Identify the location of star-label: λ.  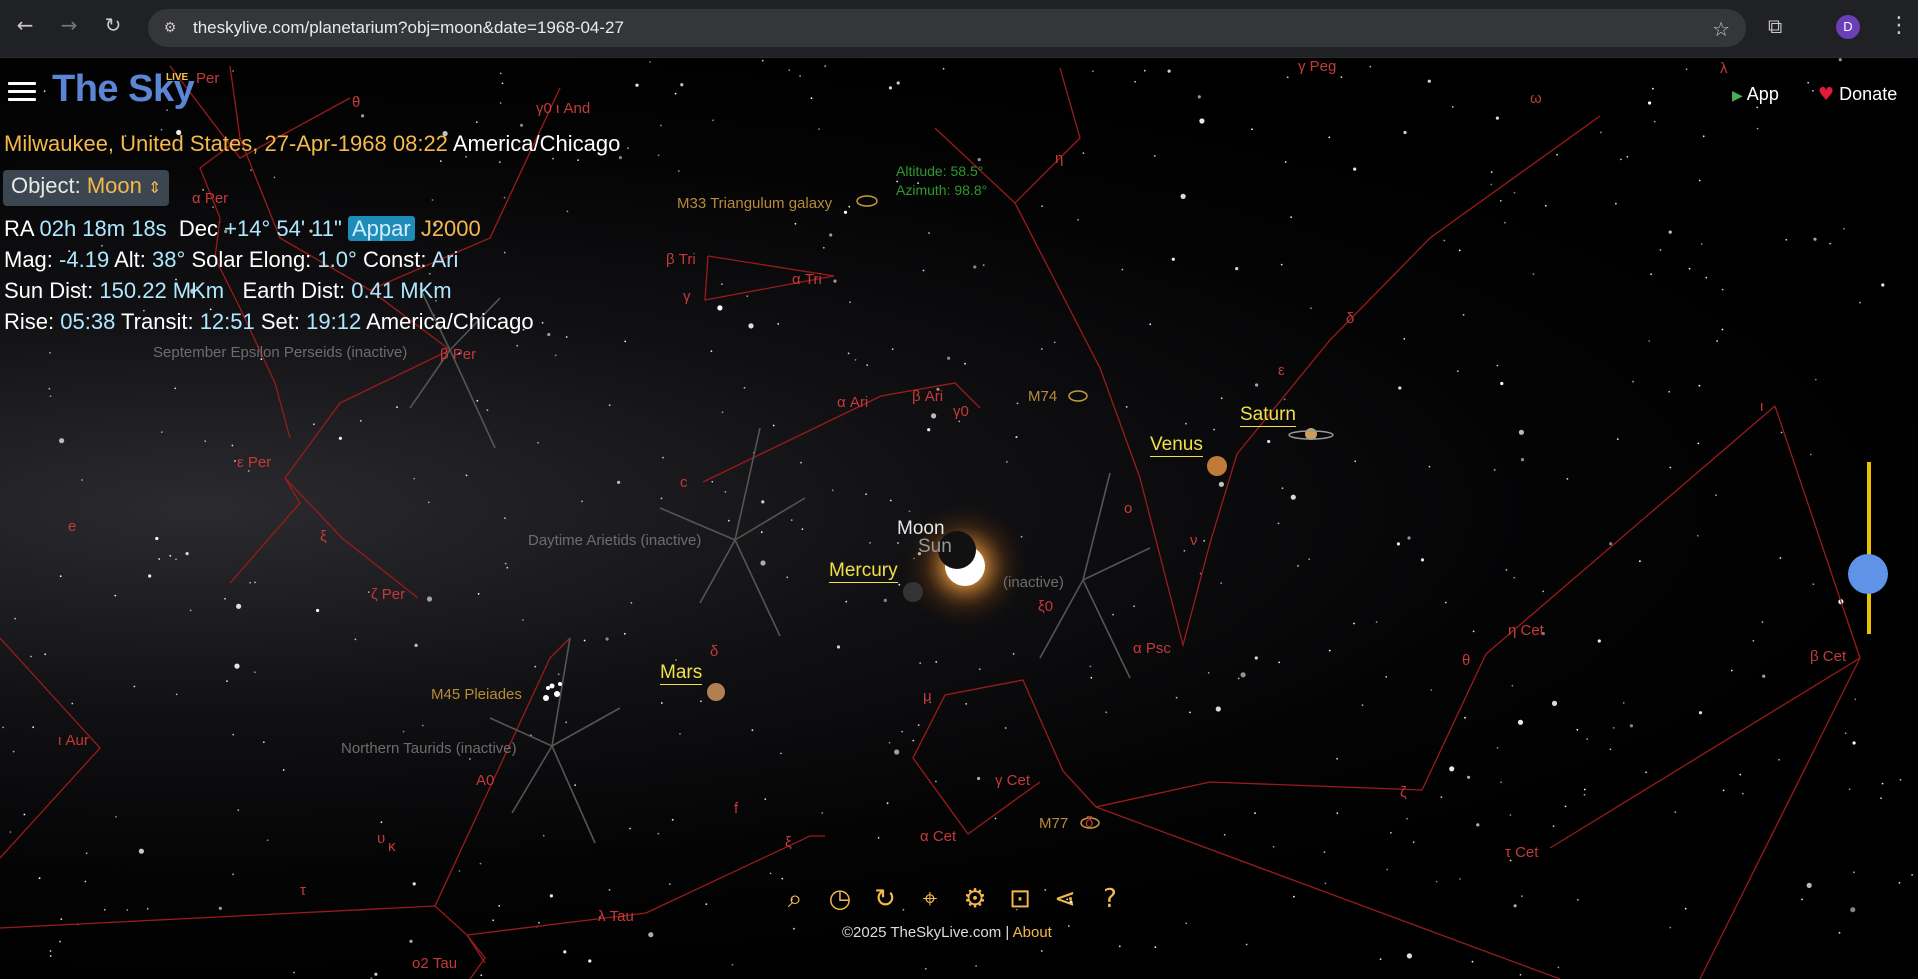
(1724, 68).